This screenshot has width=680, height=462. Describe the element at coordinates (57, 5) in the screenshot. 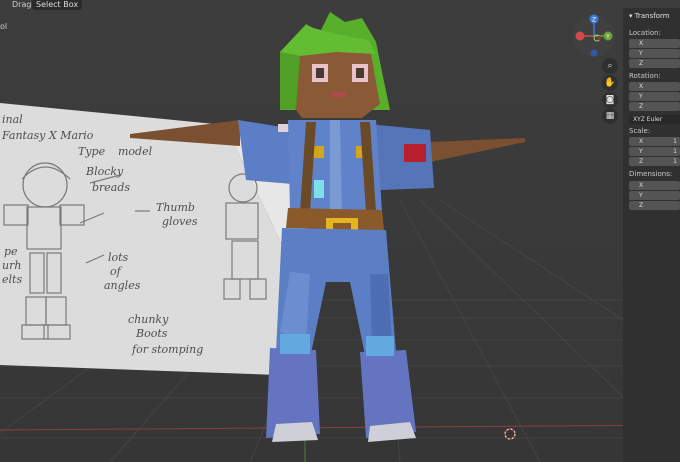

I see `drag-select-dropdown: Select Box` at that location.